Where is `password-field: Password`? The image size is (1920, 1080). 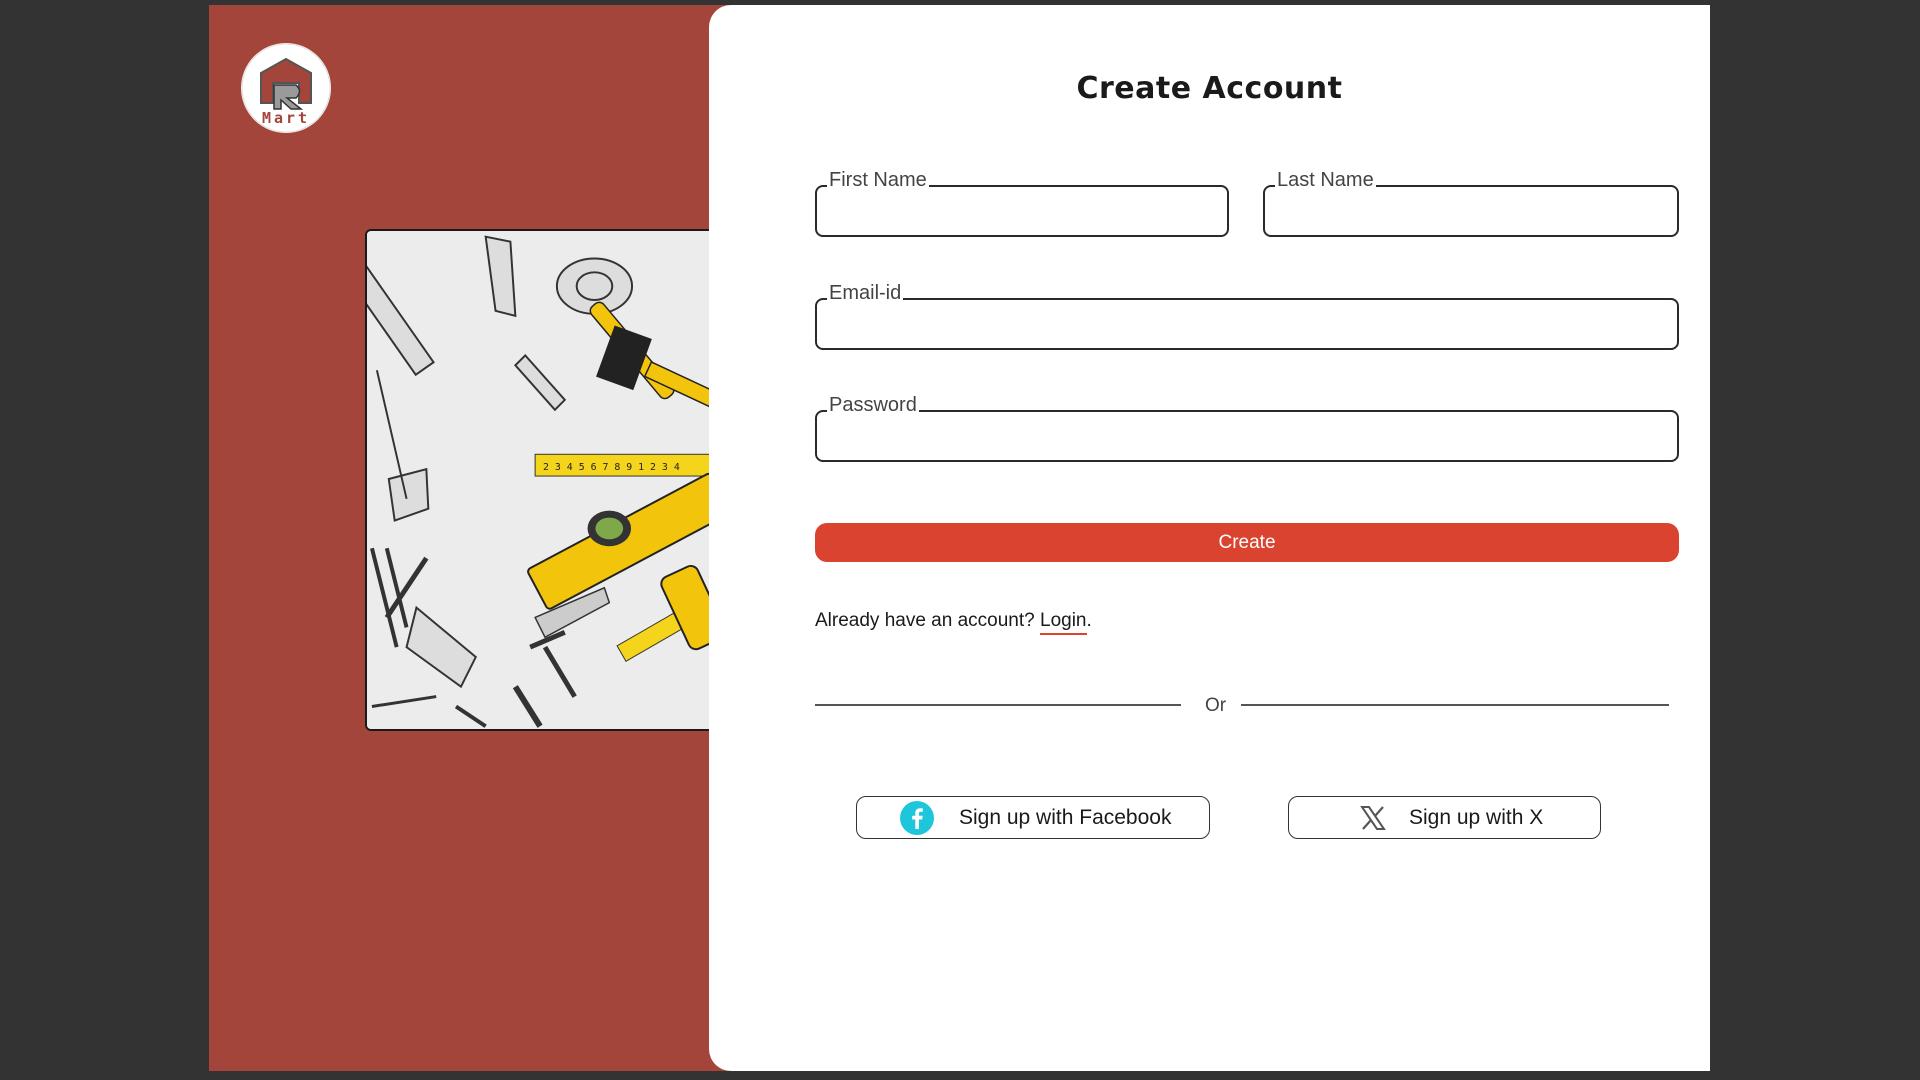 password-field: Password is located at coordinates (1247, 428).